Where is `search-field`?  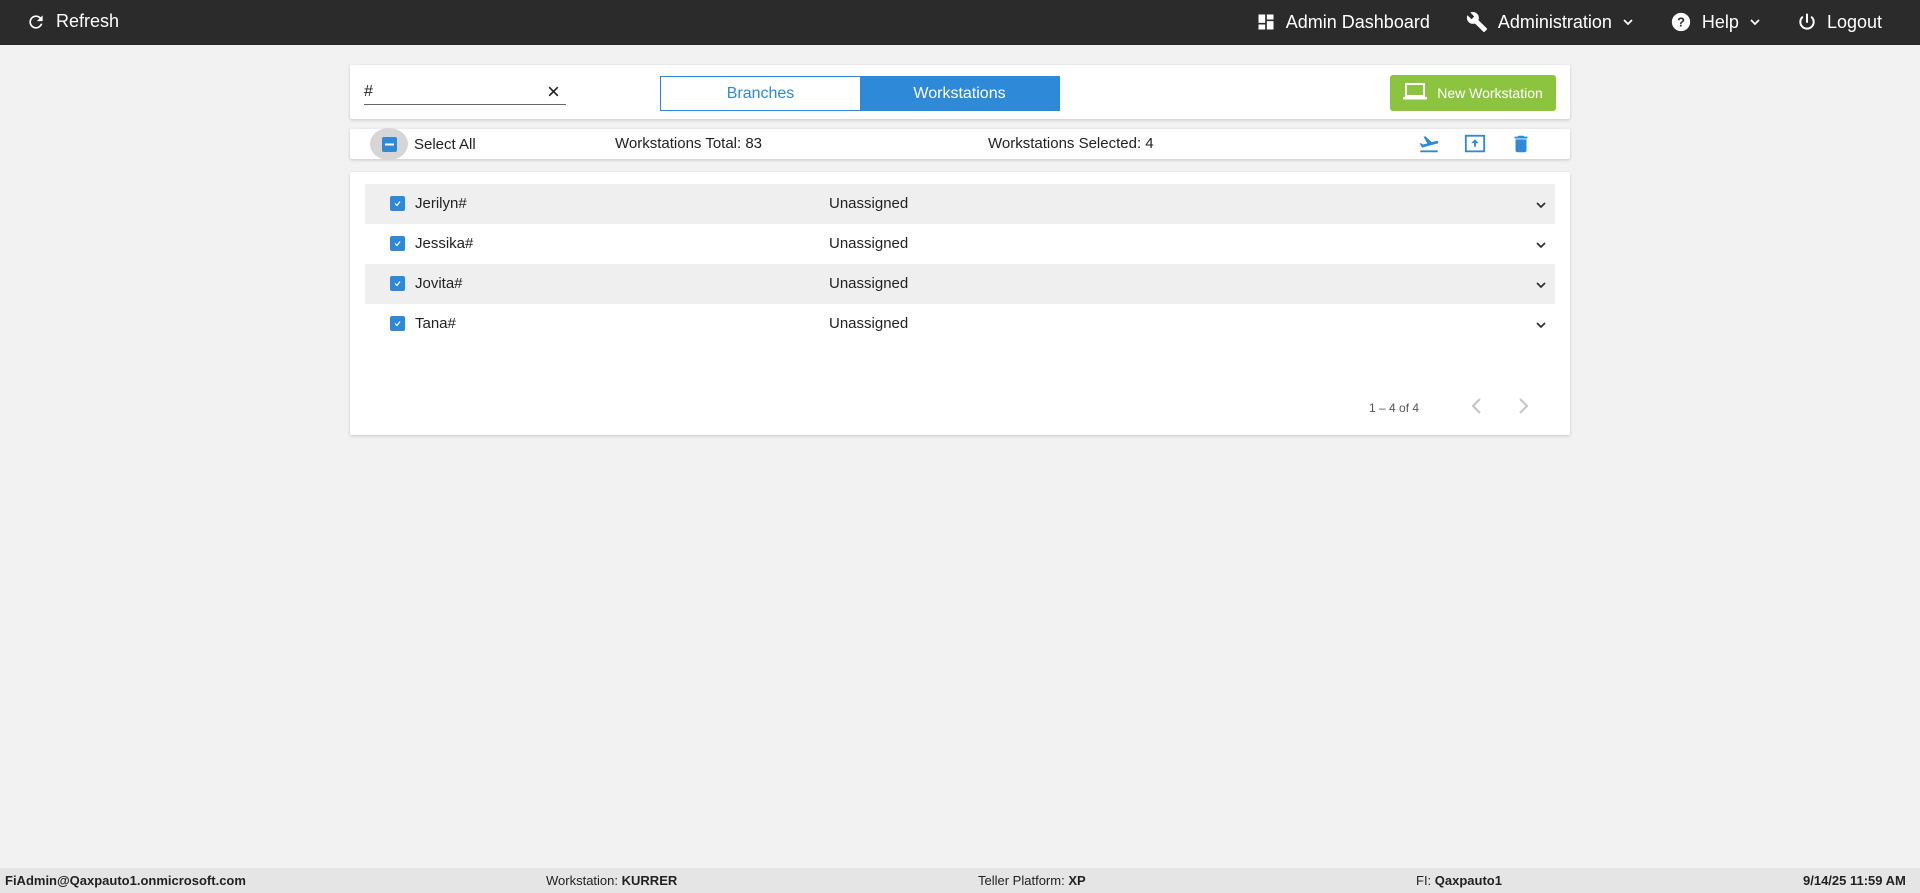
search-field is located at coordinates (465, 92).